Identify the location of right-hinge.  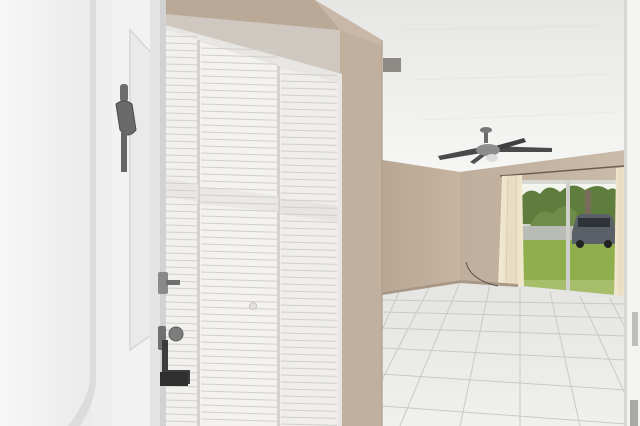
(635, 329).